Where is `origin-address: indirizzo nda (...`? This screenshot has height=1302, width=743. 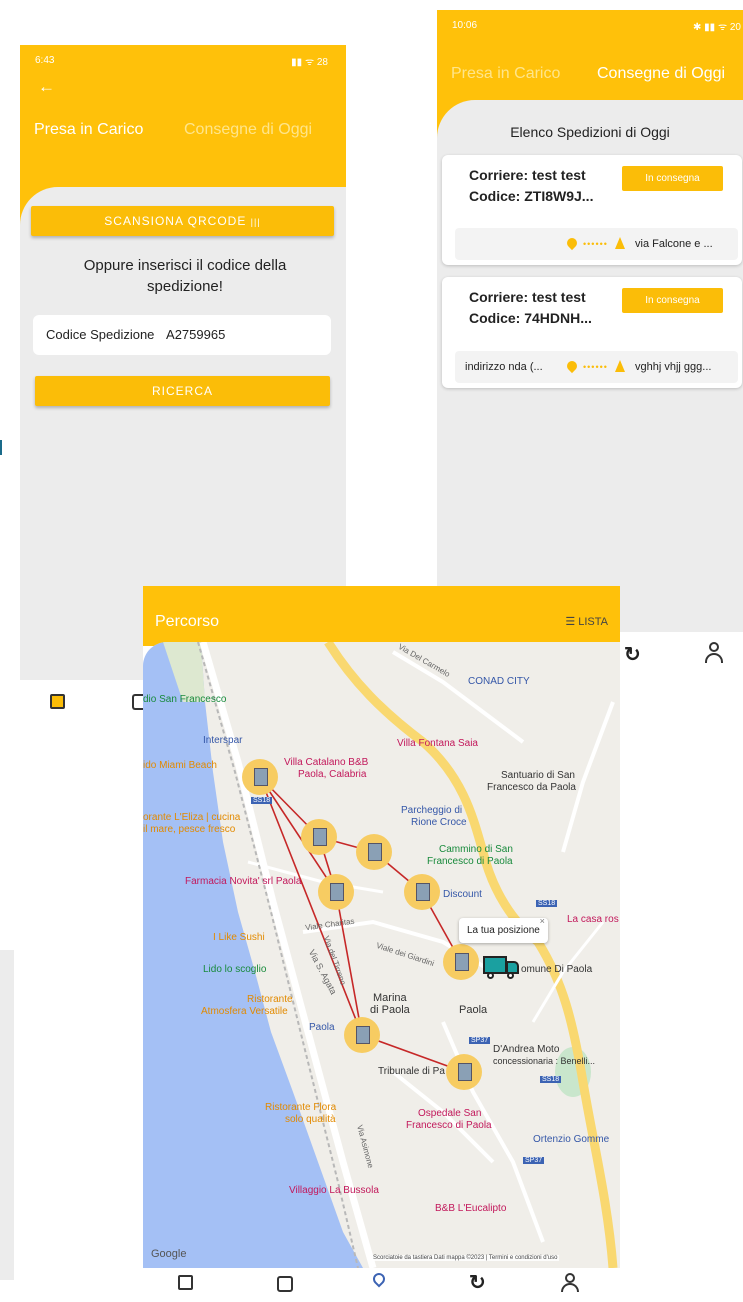 origin-address: indirizzo nda (... is located at coordinates (504, 367).